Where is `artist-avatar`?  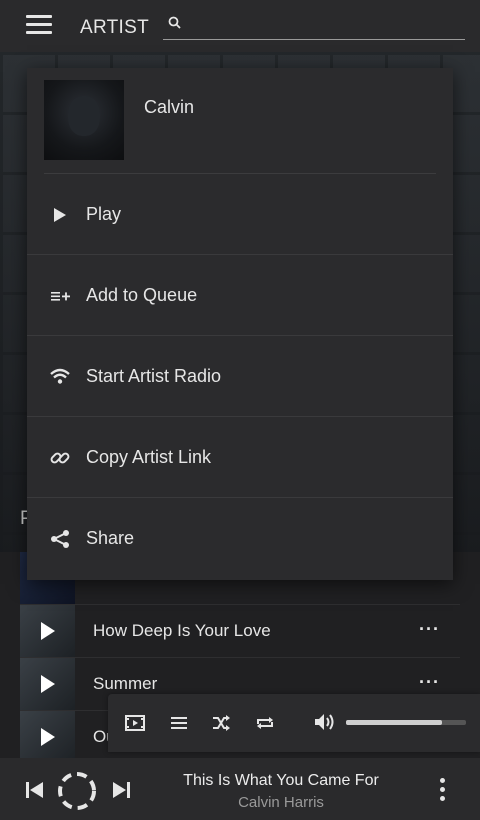
artist-avatar is located at coordinates (84, 120).